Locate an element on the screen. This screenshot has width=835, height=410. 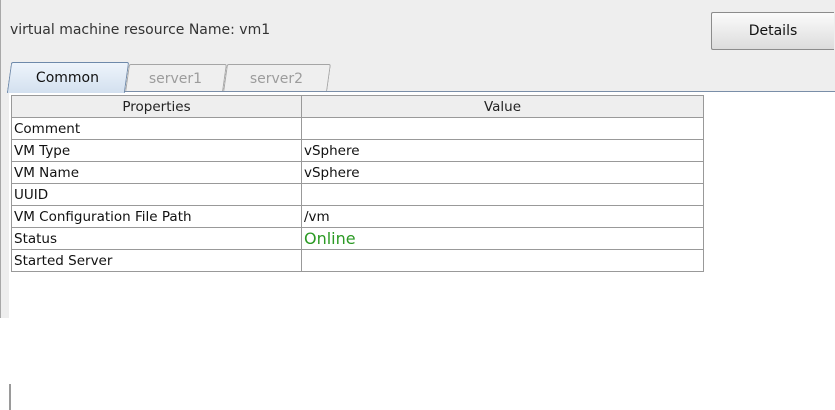
tab-server2: server2 is located at coordinates (277, 78).